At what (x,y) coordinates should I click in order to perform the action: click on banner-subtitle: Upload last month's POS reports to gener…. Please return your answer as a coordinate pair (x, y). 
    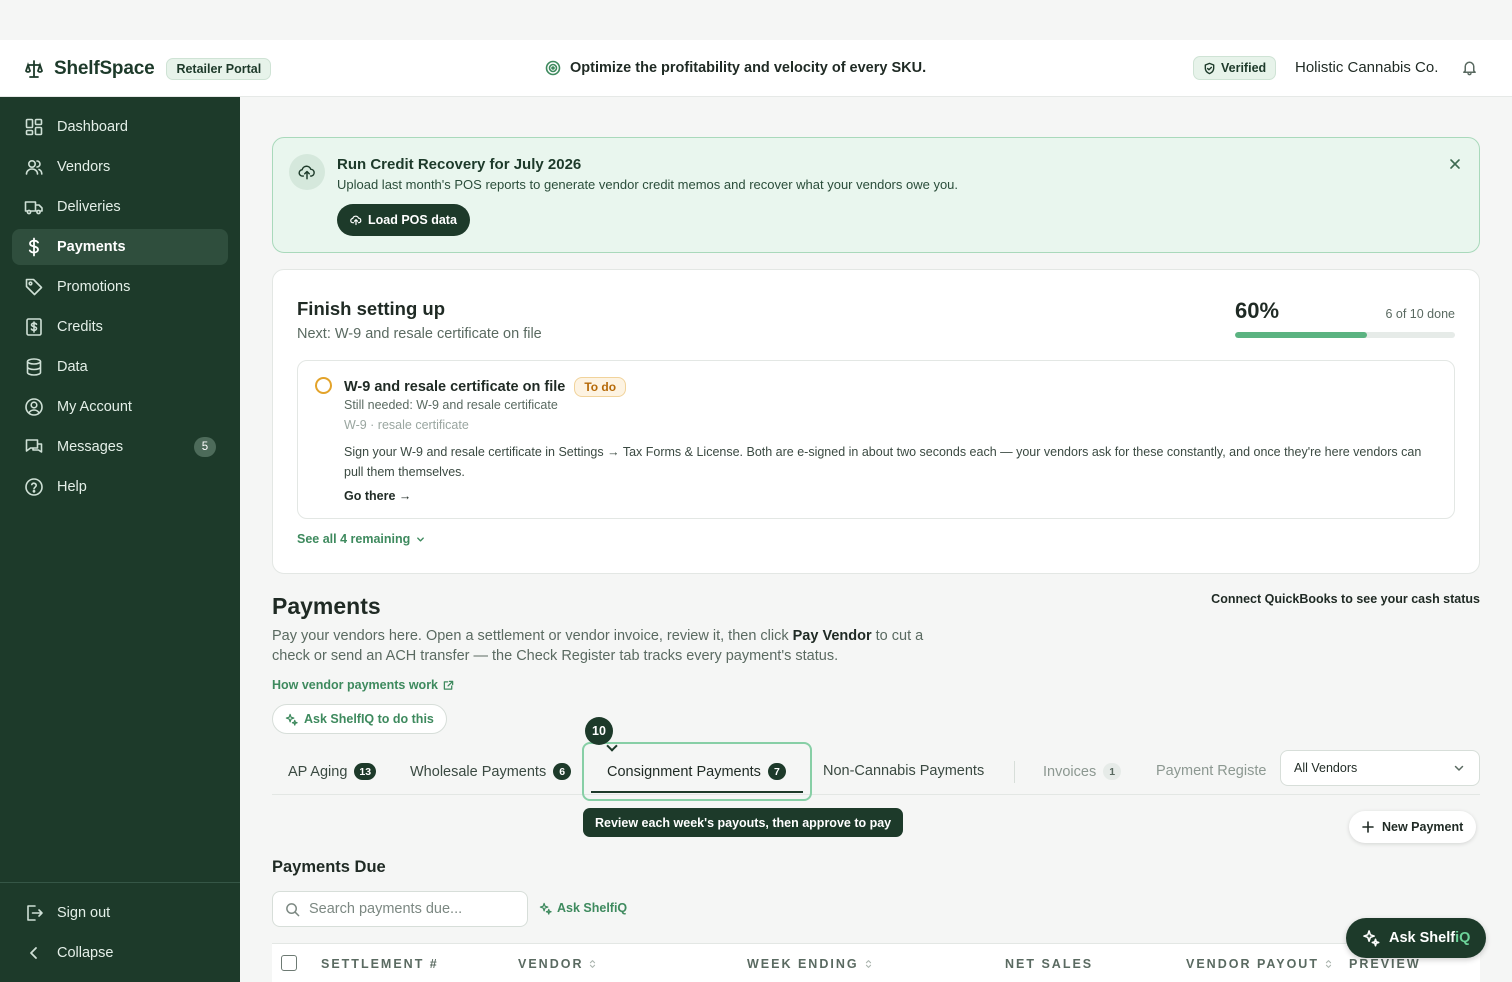
    Looking at the image, I should click on (648, 184).